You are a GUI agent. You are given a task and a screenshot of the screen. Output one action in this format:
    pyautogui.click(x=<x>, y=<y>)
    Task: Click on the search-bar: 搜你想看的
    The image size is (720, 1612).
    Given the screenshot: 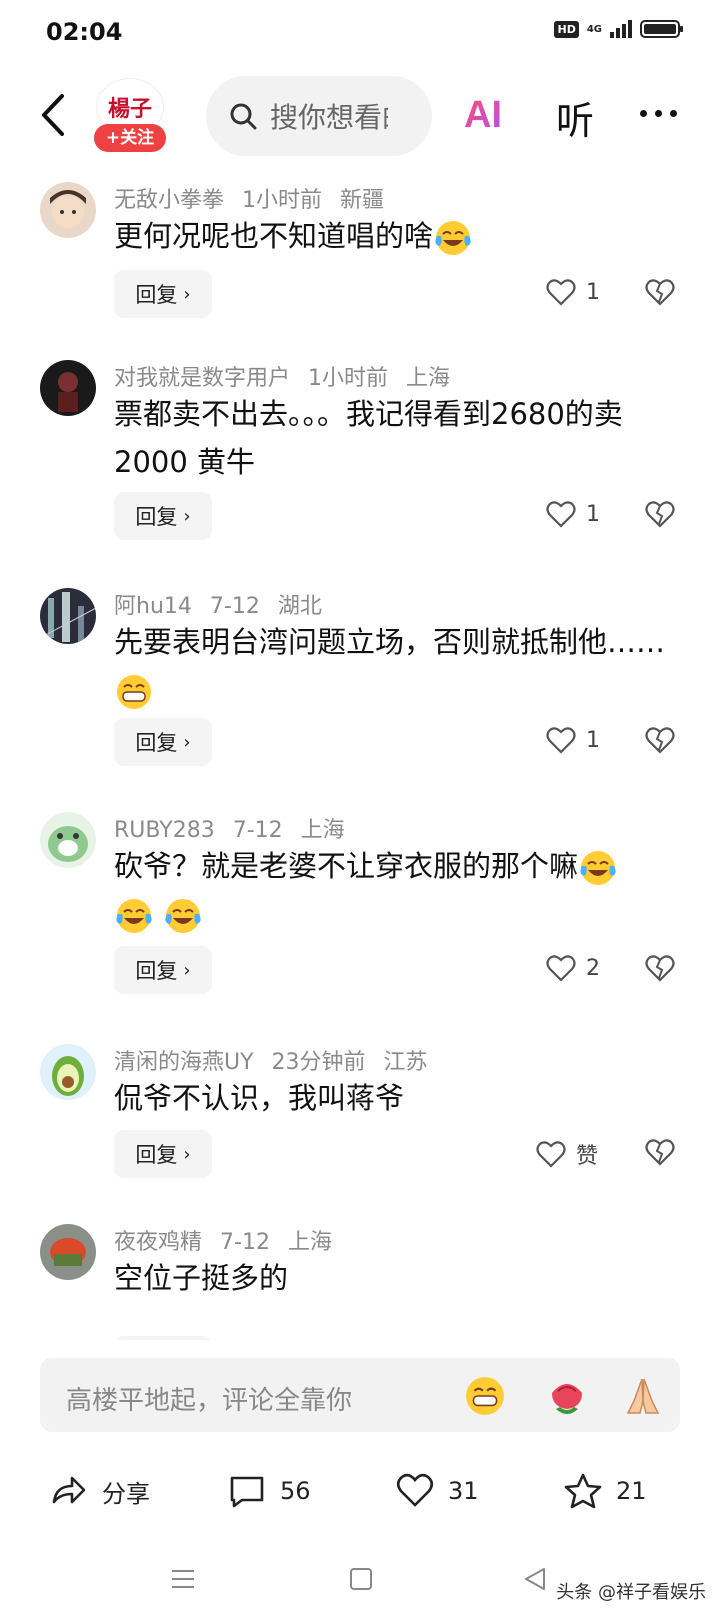 What is the action you would take?
    pyautogui.click(x=319, y=116)
    